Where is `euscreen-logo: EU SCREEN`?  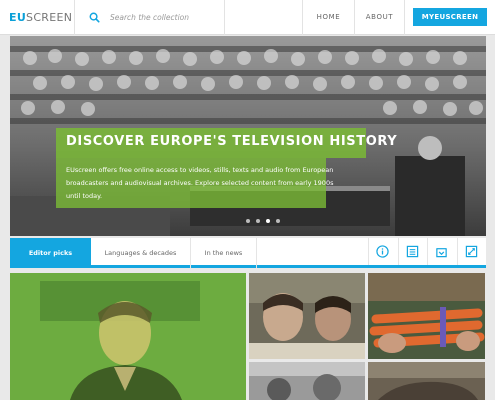 euscreen-logo: EU SCREEN is located at coordinates (37, 17).